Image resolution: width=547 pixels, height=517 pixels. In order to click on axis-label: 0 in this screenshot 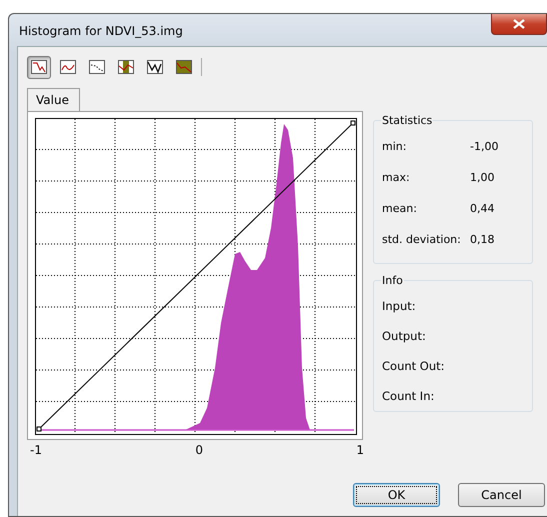, I will do `click(199, 450)`.